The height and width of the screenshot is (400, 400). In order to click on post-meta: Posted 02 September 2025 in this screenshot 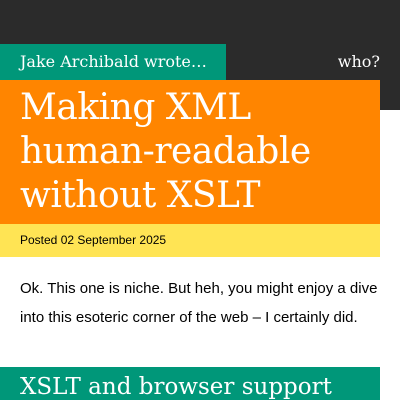, I will do `click(190, 240)`.